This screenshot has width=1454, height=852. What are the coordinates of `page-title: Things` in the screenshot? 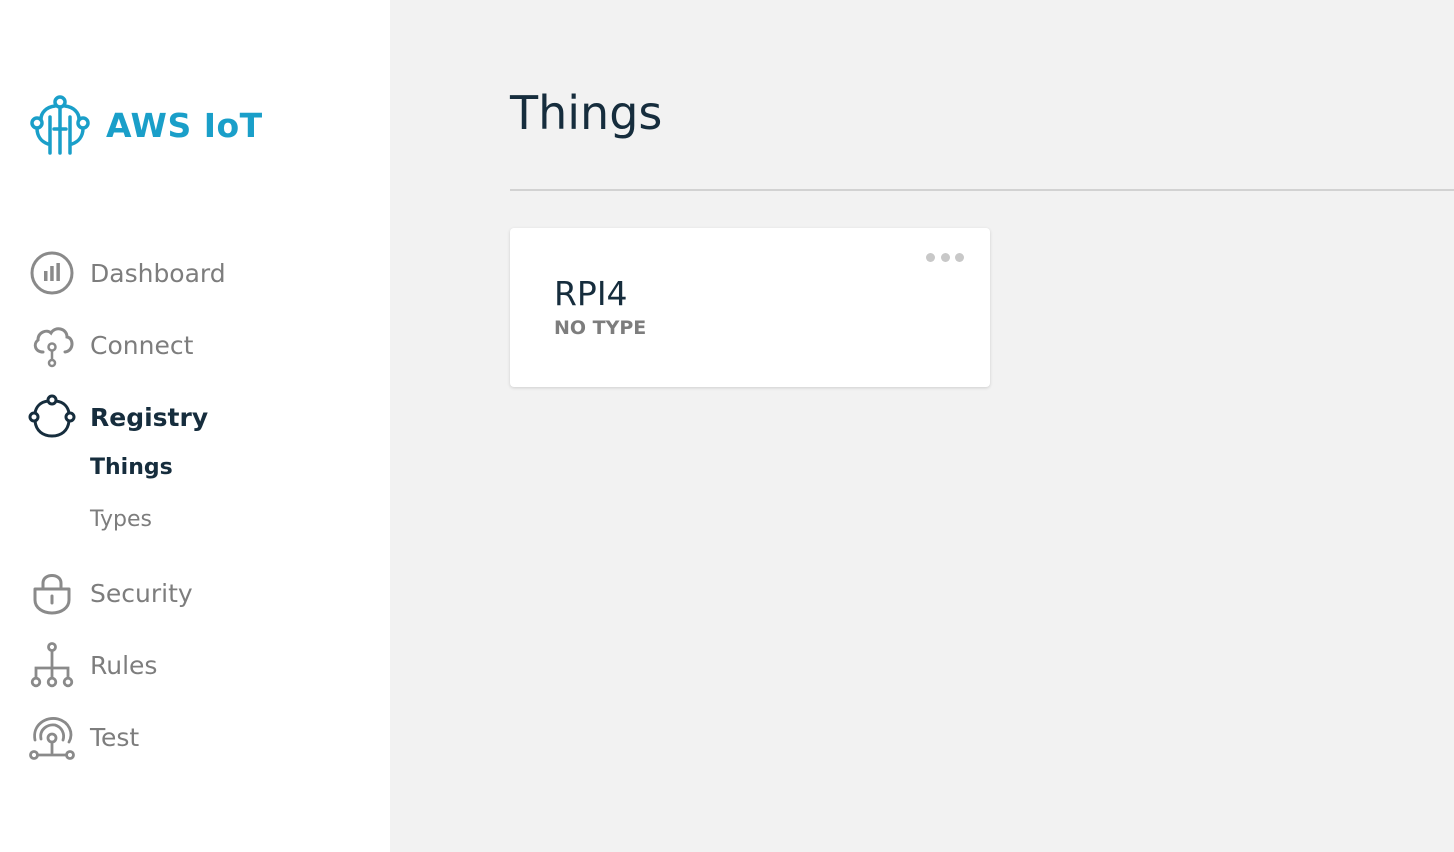 It's located at (586, 113).